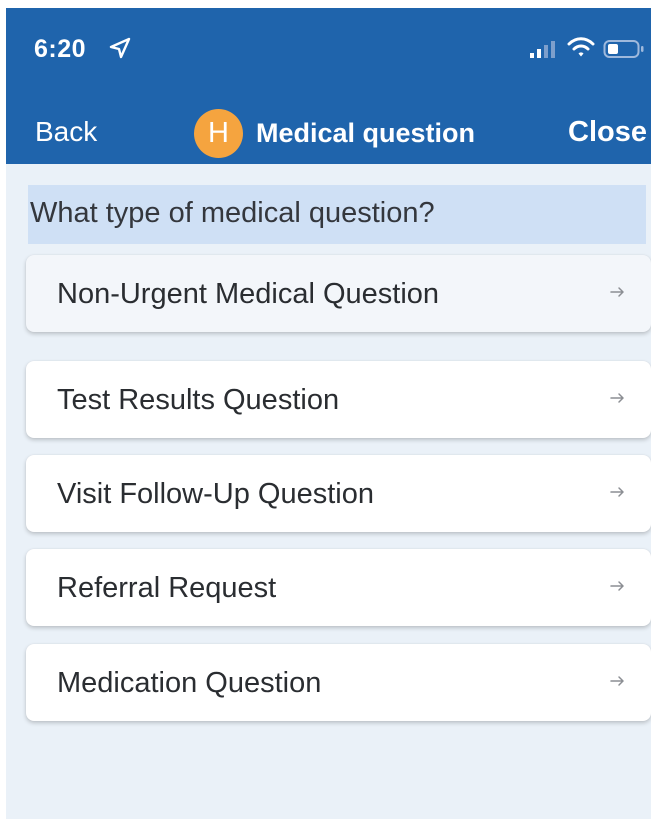 This screenshot has width=651, height=819. I want to click on nav-title: H Medical question, so click(334, 133).